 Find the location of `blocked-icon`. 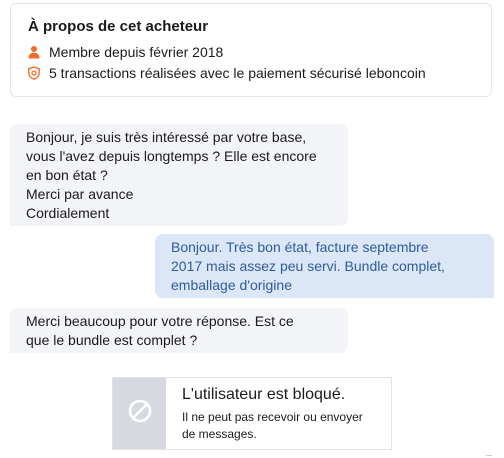

blocked-icon is located at coordinates (140, 413).